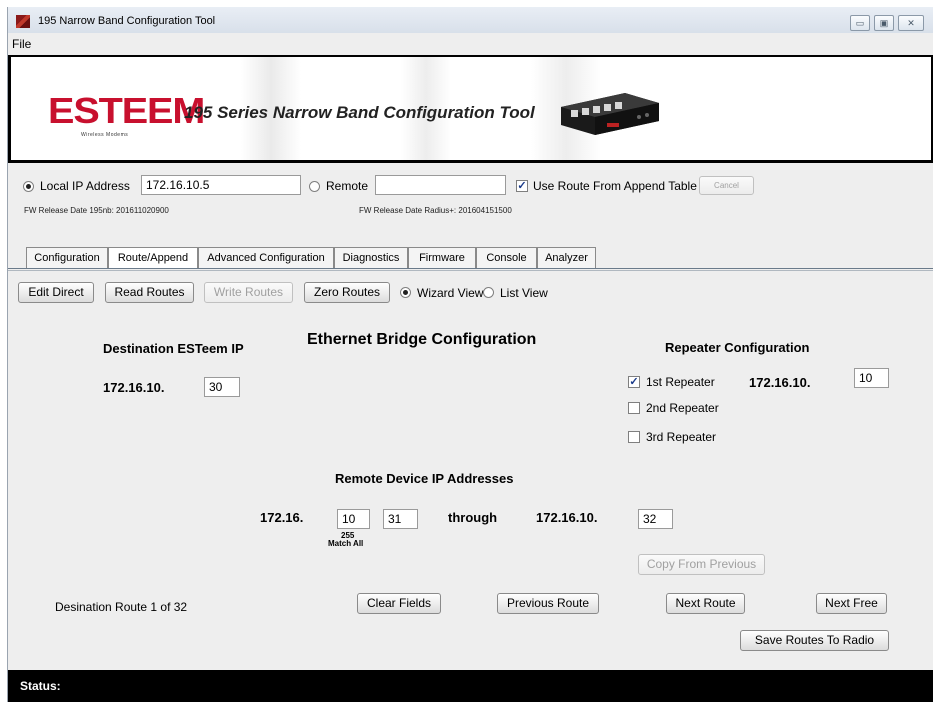 The width and height of the screenshot is (933, 702). What do you see at coordinates (737, 347) in the screenshot?
I see `repeater-heading: Repeater Configuration` at bounding box center [737, 347].